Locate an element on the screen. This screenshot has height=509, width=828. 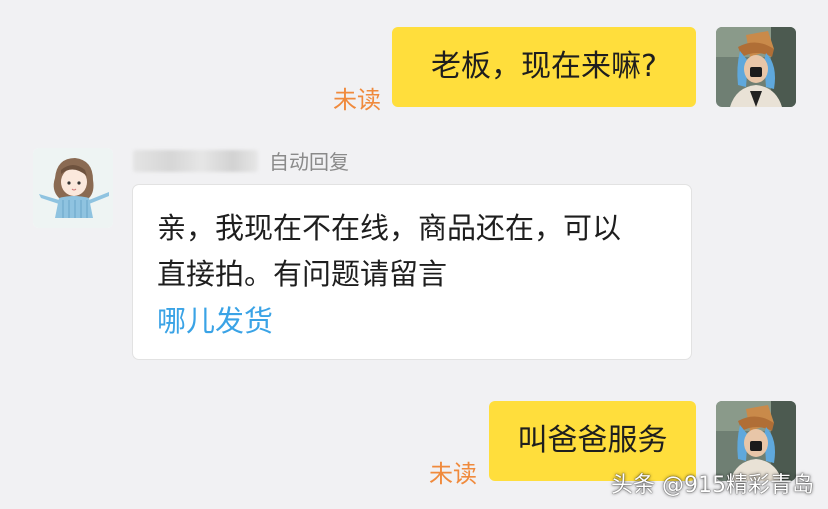
message-line: 直接拍。有问题请留言 is located at coordinates (302, 274).